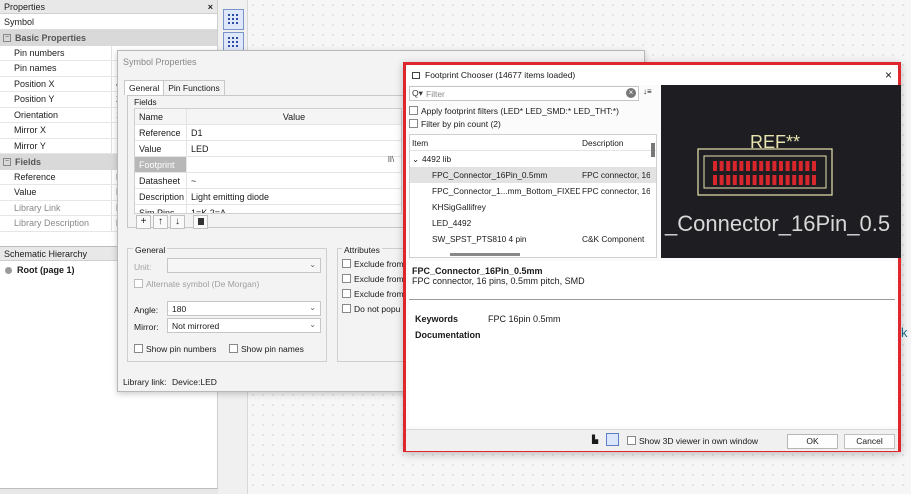 This screenshot has height=494, width=911. What do you see at coordinates (533, 207) in the screenshot?
I see `footprint-list-item: KHSigGallifrey` at bounding box center [533, 207].